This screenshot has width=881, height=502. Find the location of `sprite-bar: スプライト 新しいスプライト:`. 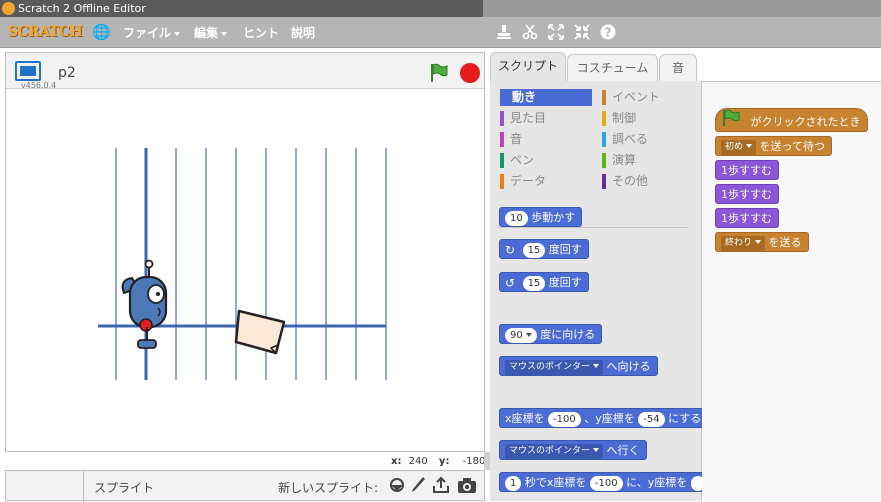

sprite-bar: スプライト 新しいスプライト: is located at coordinates (245, 486).